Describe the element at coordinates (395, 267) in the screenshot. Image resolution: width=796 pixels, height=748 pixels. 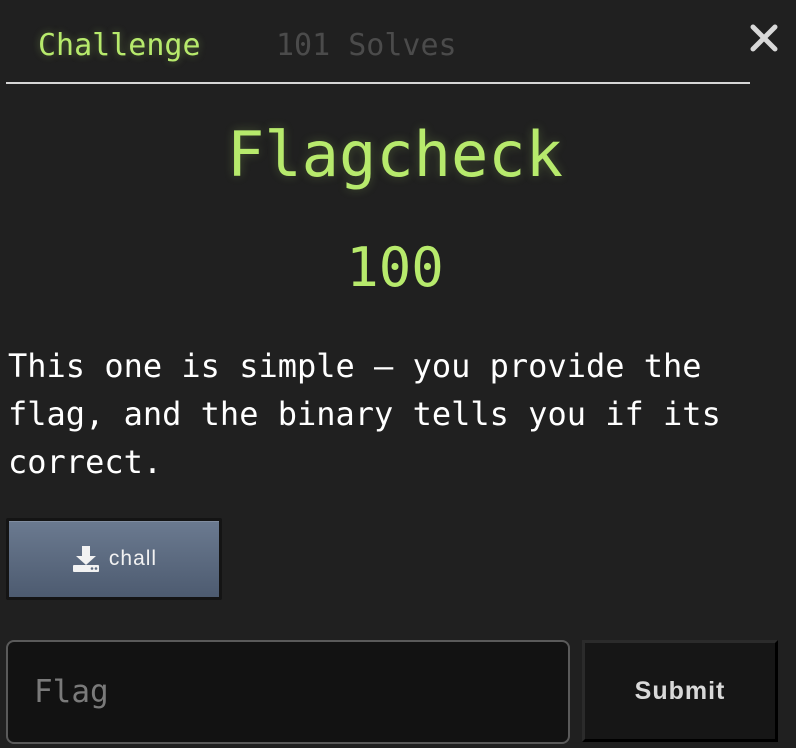
I see `challenge-points: 100` at that location.